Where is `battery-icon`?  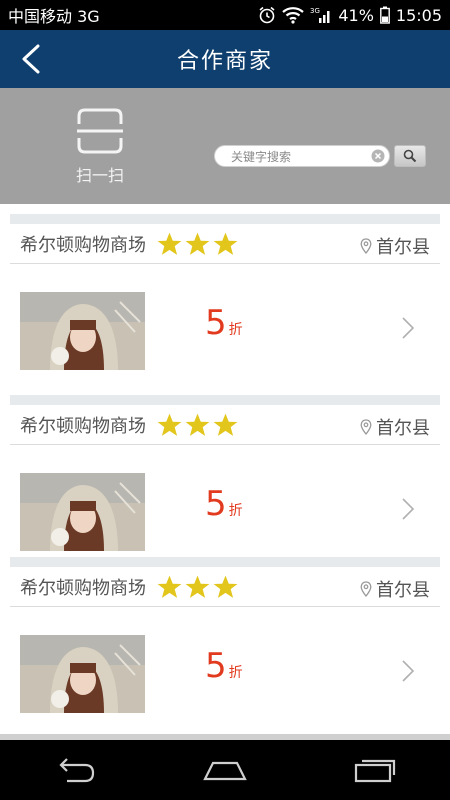
battery-icon is located at coordinates (384, 15).